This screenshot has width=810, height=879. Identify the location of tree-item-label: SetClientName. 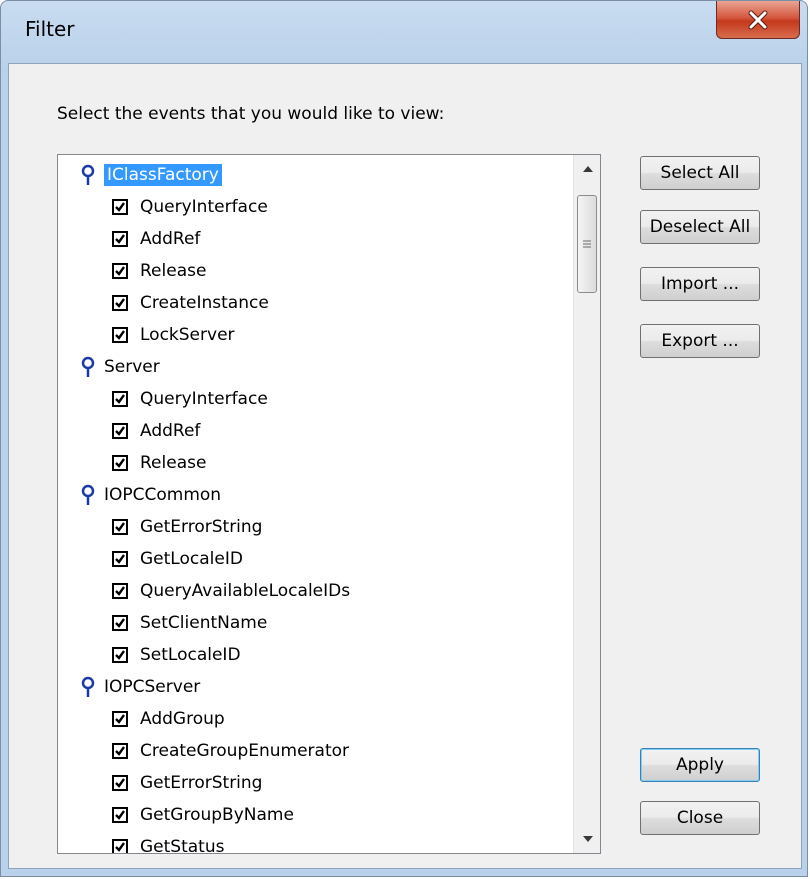
(204, 623).